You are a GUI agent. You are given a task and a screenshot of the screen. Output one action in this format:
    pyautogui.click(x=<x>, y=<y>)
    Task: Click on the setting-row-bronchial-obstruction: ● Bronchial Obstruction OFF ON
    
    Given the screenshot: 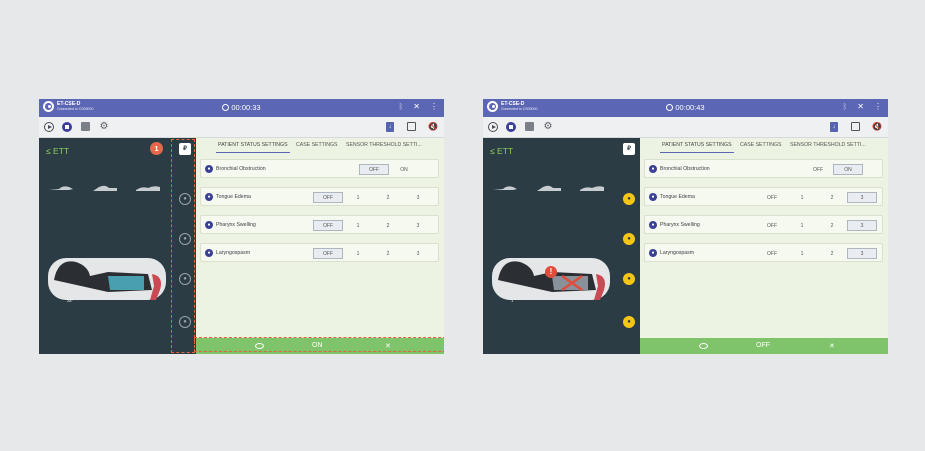 What is the action you would take?
    pyautogui.click(x=763, y=168)
    